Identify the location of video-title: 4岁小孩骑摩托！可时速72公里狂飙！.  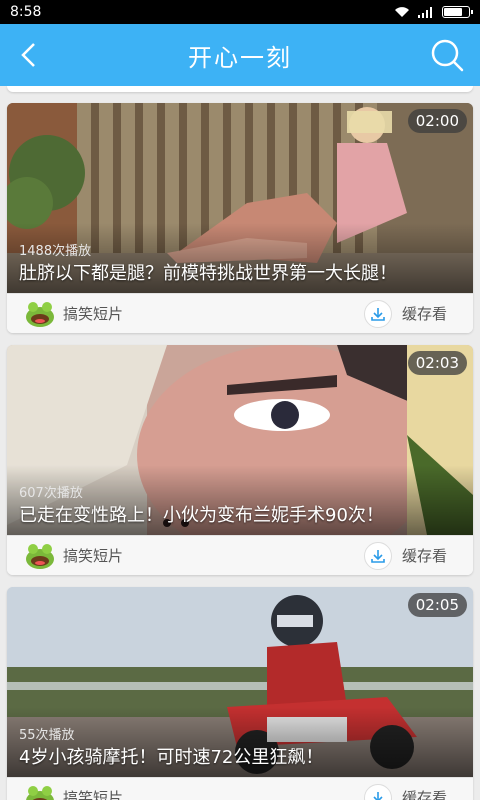
(171, 757).